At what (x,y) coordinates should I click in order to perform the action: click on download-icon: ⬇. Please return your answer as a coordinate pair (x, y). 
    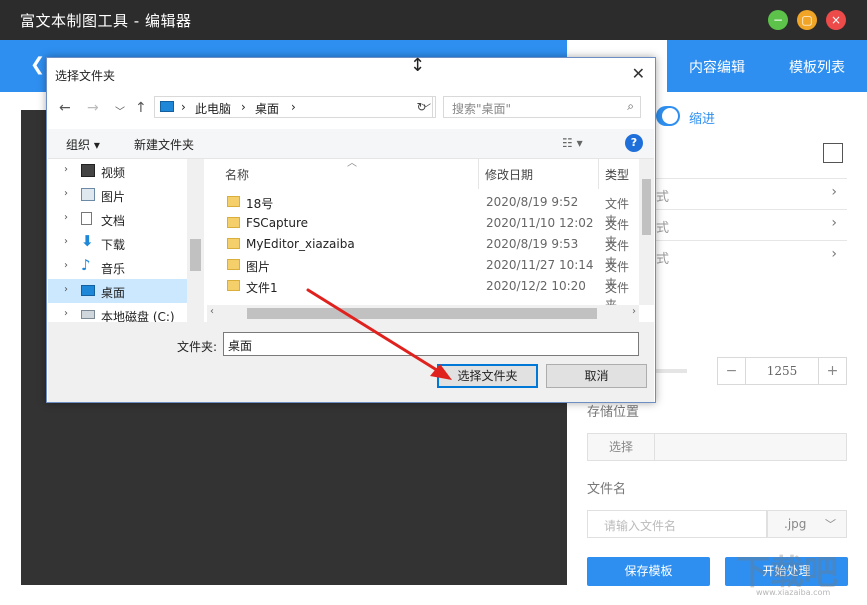
    Looking at the image, I should click on (87, 241).